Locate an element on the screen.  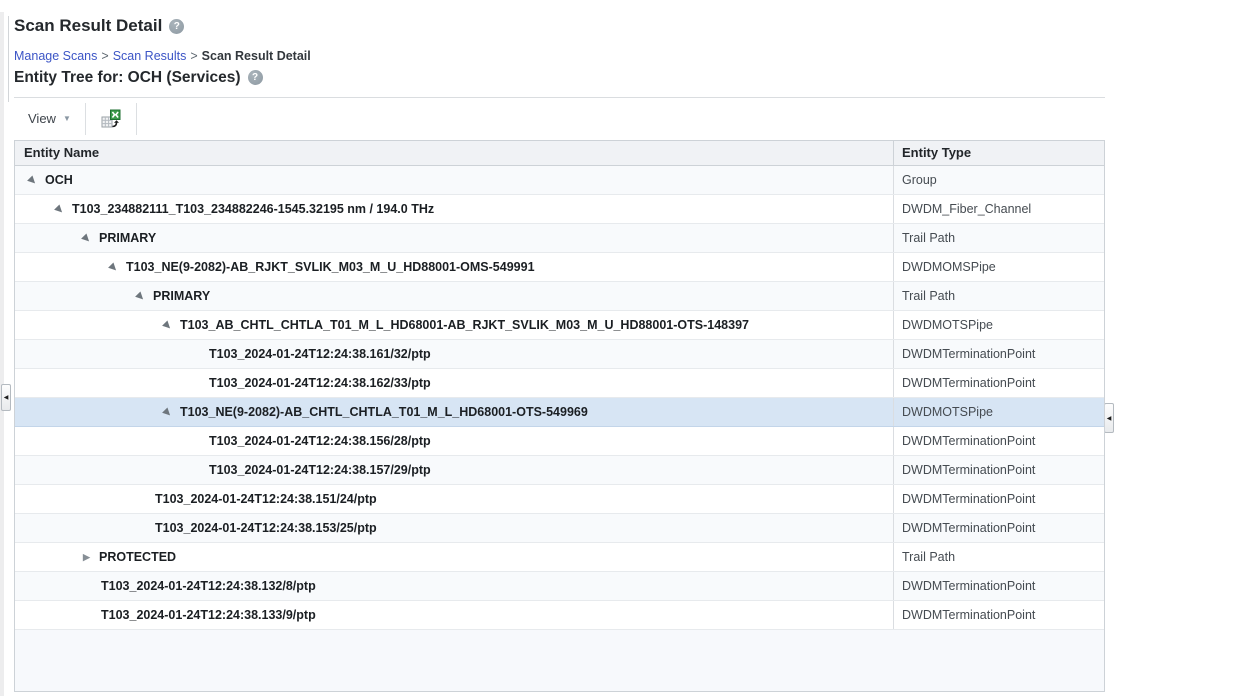
export-to-excel-button is located at coordinates (111, 119).